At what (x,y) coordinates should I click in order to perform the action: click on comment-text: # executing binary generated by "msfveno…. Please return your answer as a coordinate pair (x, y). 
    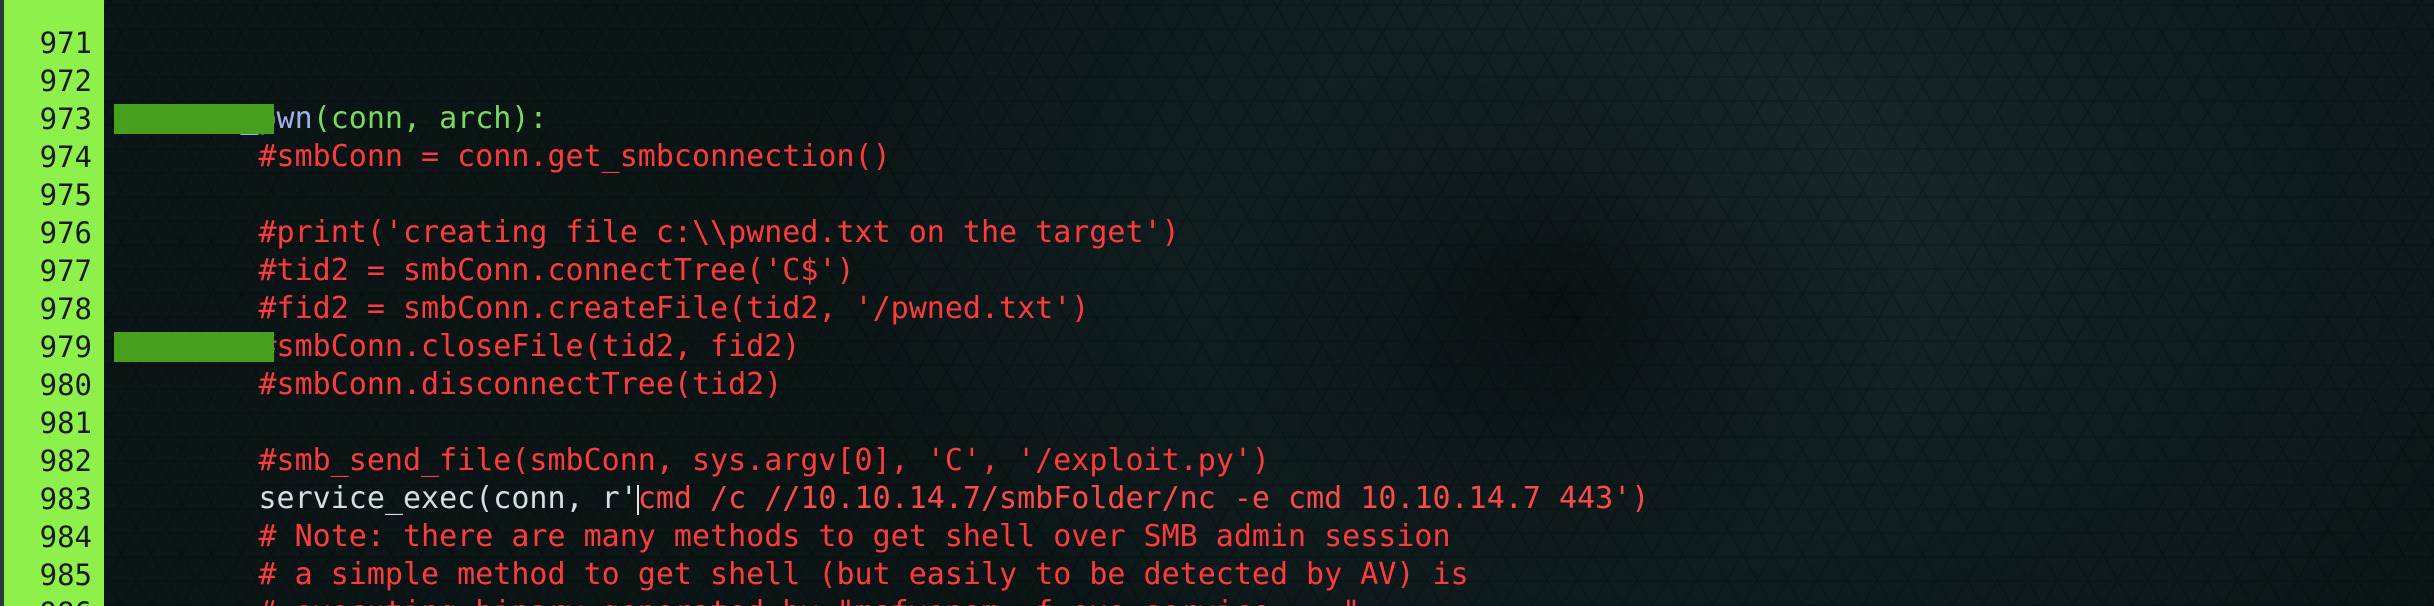
    Looking at the image, I should click on (737, 600).